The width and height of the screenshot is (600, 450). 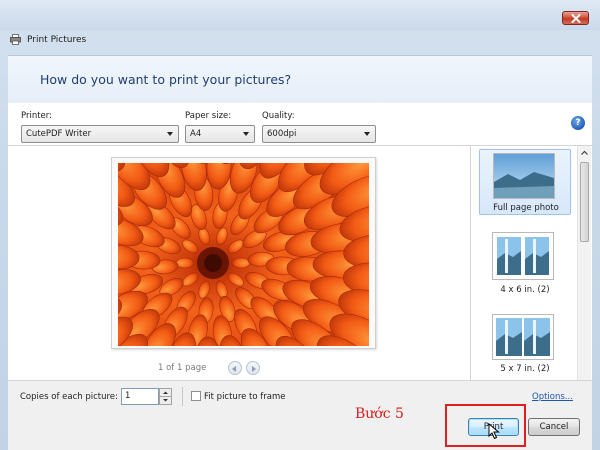 What do you see at coordinates (166, 79) in the screenshot?
I see `page-title: How do you want to print your pictures?` at bounding box center [166, 79].